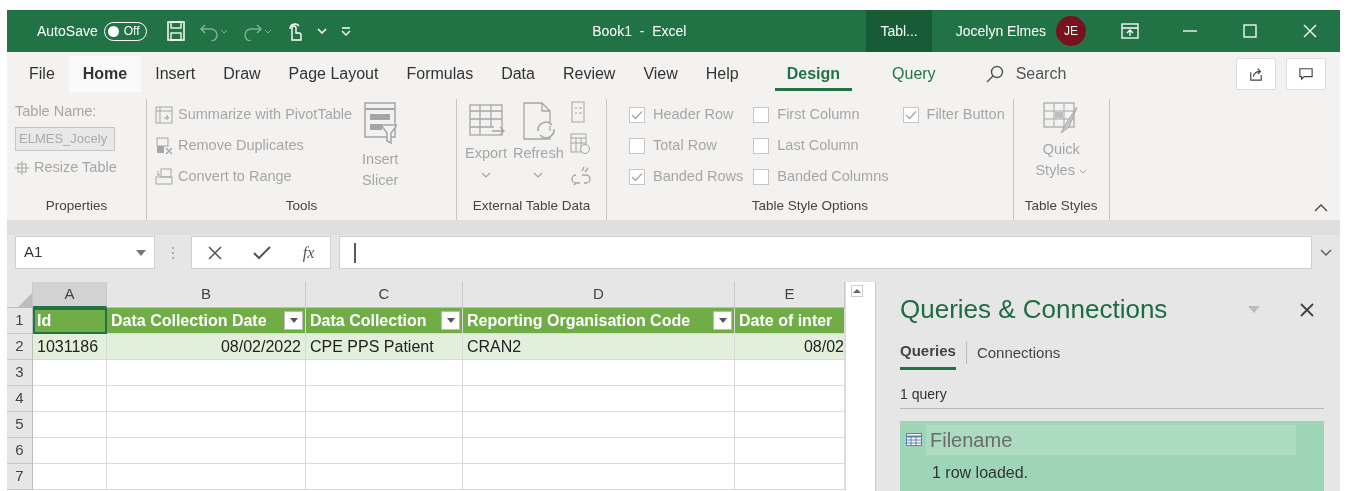 The height and width of the screenshot is (491, 1347). Describe the element at coordinates (294, 31) in the screenshot. I see `touch-mode-icon` at that location.